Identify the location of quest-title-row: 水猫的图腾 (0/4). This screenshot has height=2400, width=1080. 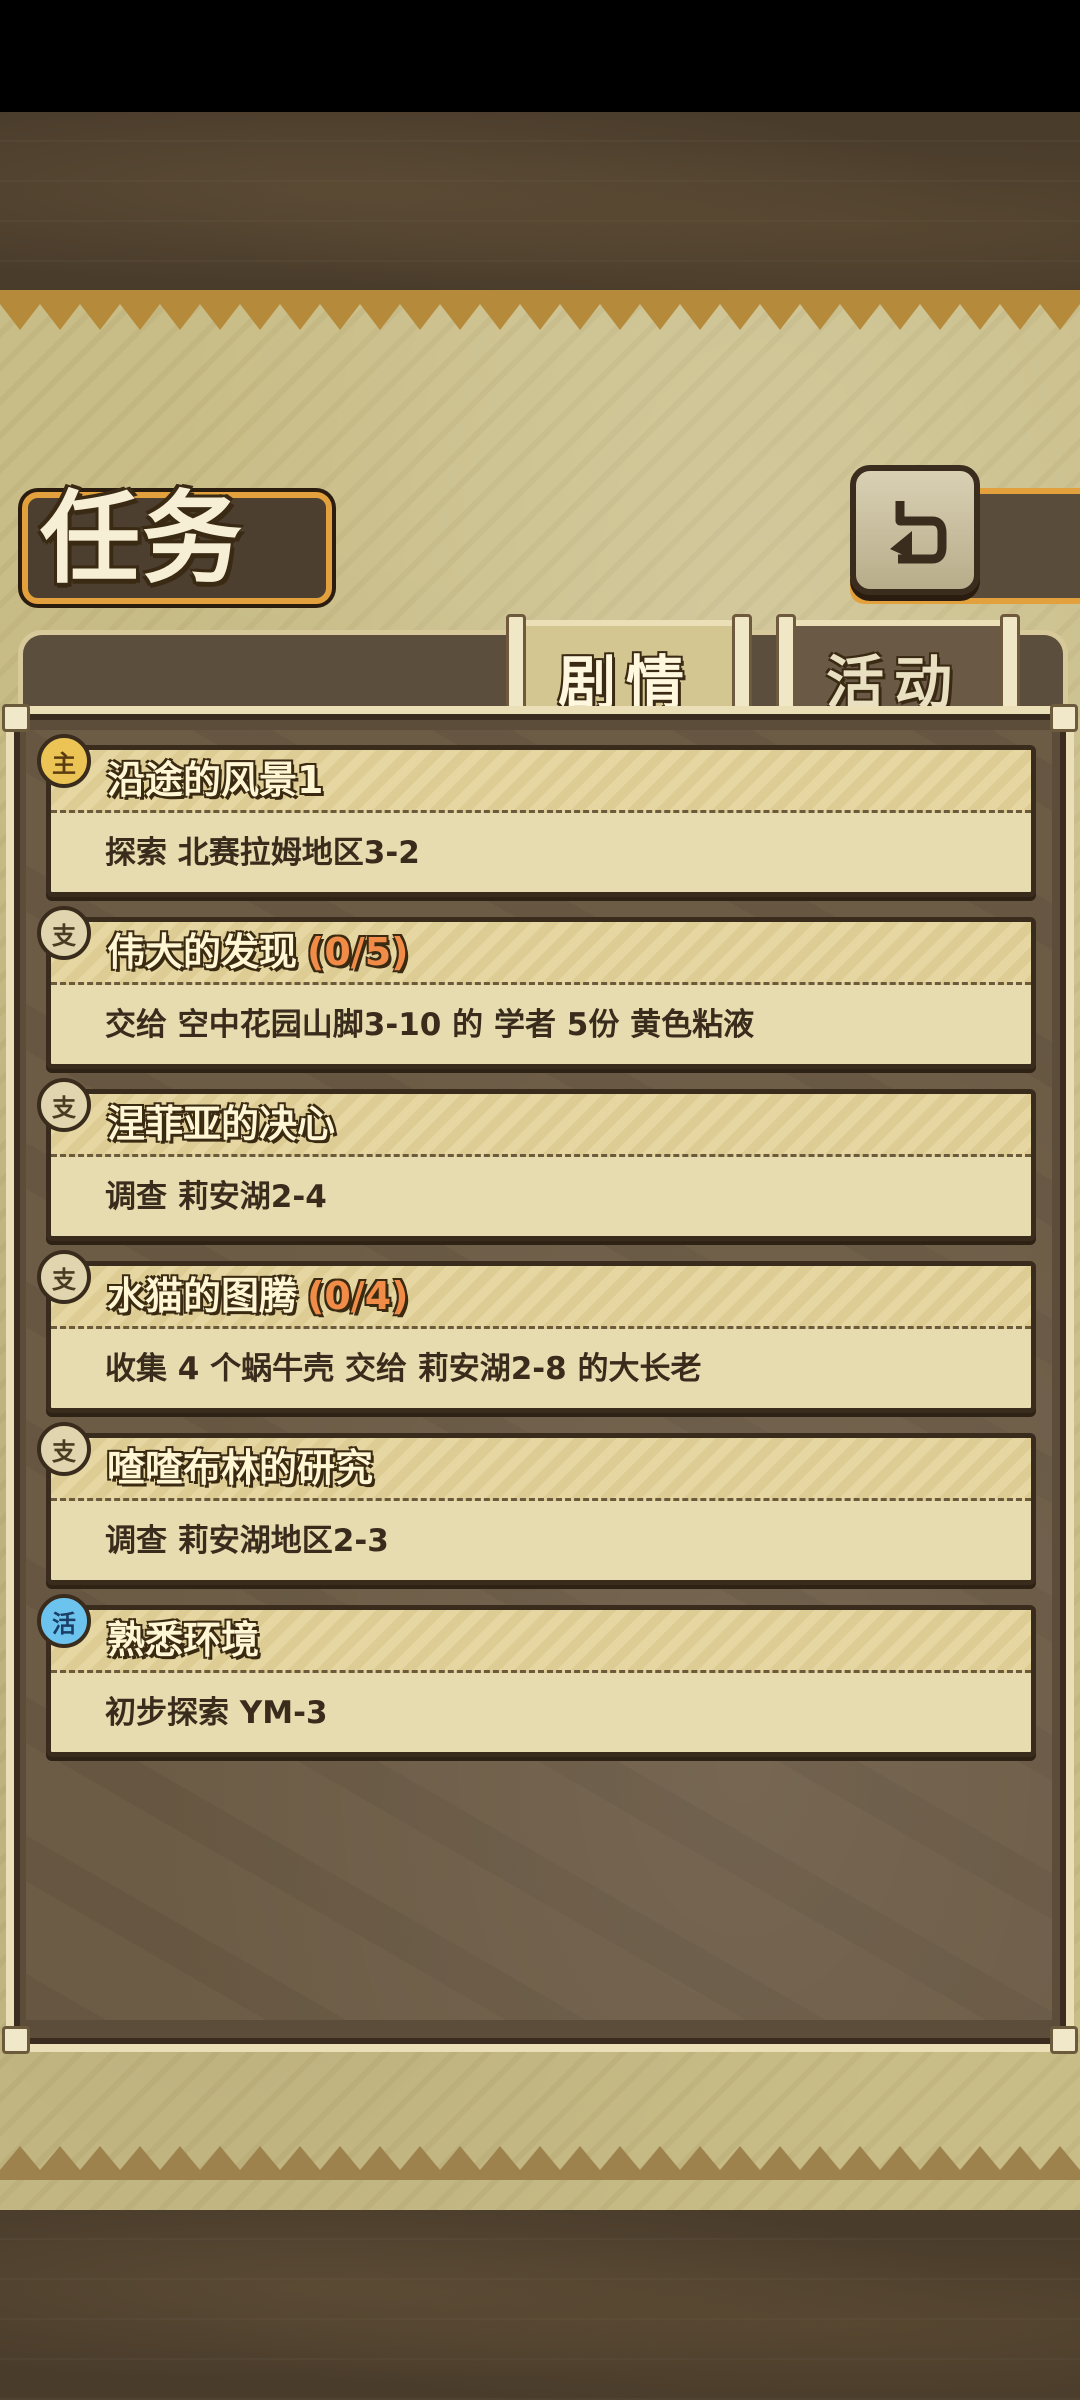
(541, 1297).